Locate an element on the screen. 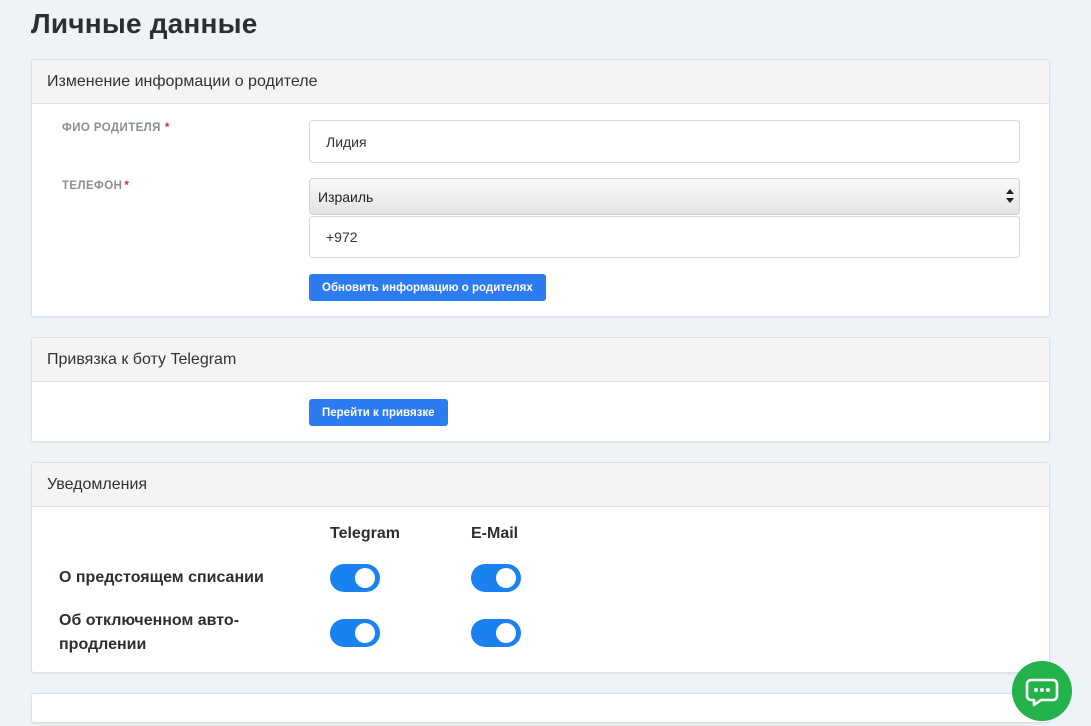  next-card is located at coordinates (540, 708).